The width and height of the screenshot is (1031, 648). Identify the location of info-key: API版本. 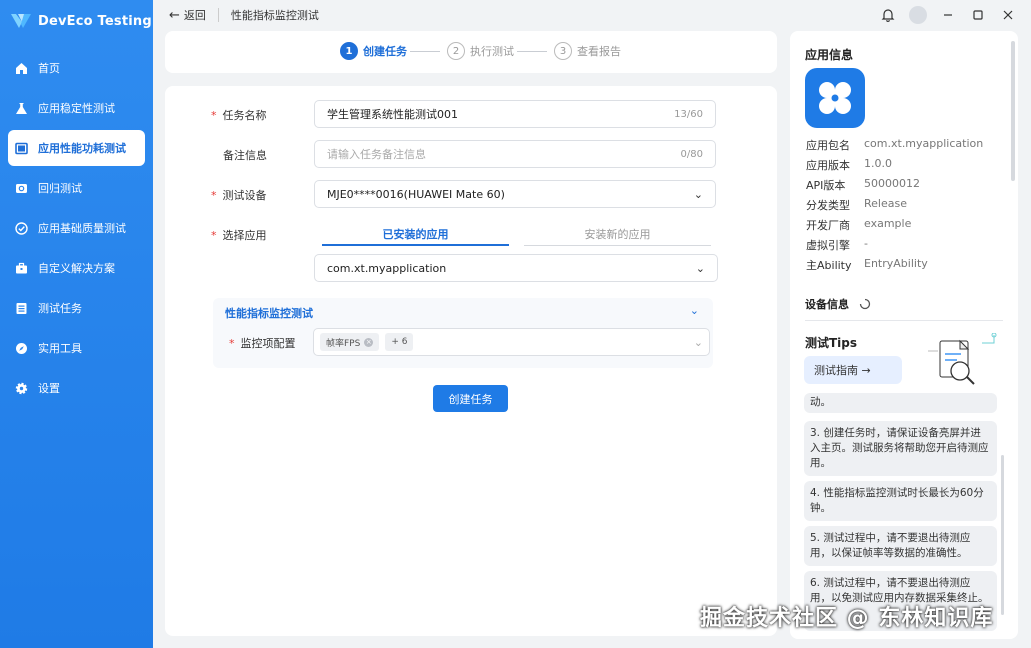
(826, 185).